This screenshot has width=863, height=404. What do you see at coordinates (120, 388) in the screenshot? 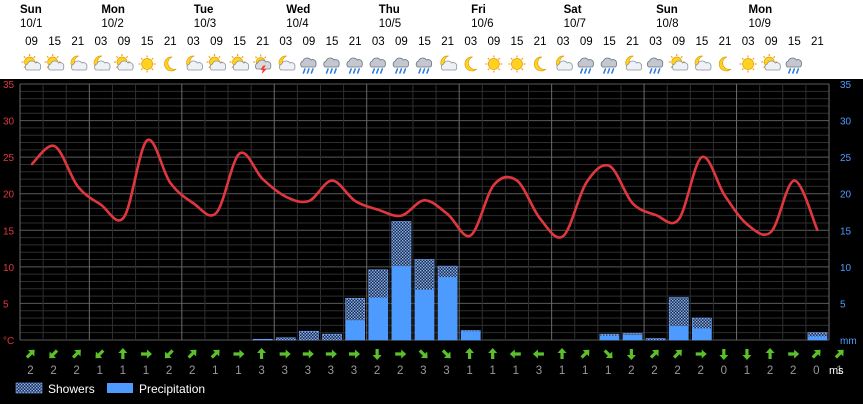
I see `precipitation-swatch` at bounding box center [120, 388].